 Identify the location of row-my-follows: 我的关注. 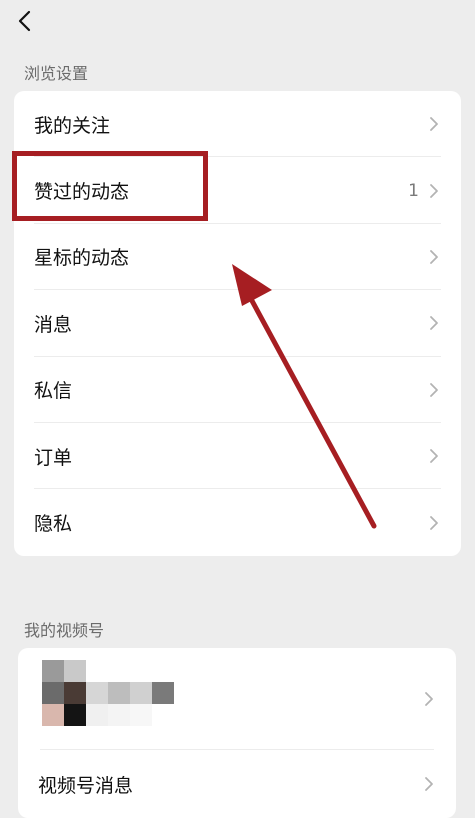
(237, 124).